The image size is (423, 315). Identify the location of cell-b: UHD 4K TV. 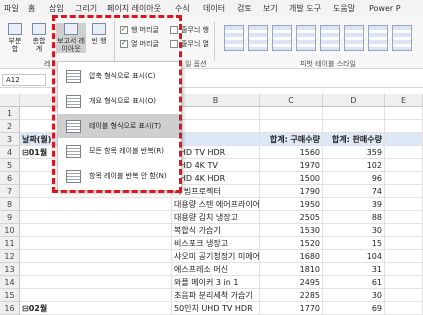
(216, 165).